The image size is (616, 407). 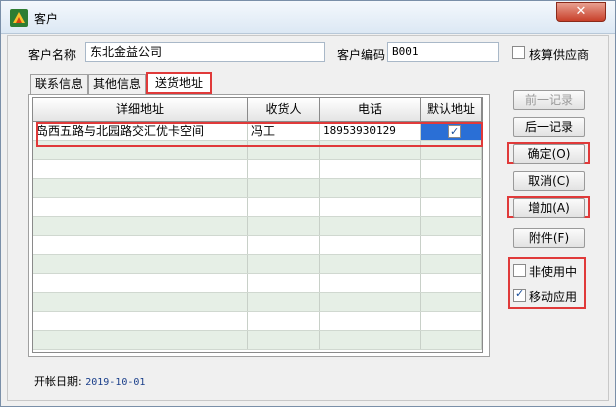 I want to click on column-header-phone: 电话, so click(x=370, y=110).